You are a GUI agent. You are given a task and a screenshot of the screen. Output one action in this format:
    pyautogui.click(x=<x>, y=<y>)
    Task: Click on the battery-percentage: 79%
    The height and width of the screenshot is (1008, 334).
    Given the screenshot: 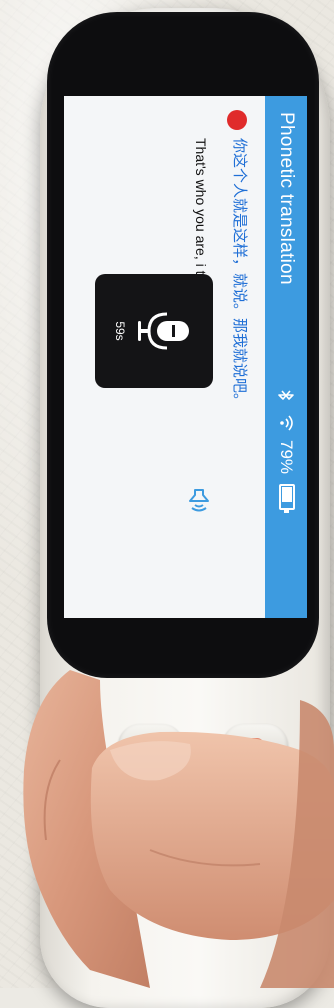 What is the action you would take?
    pyautogui.click(x=286, y=457)
    